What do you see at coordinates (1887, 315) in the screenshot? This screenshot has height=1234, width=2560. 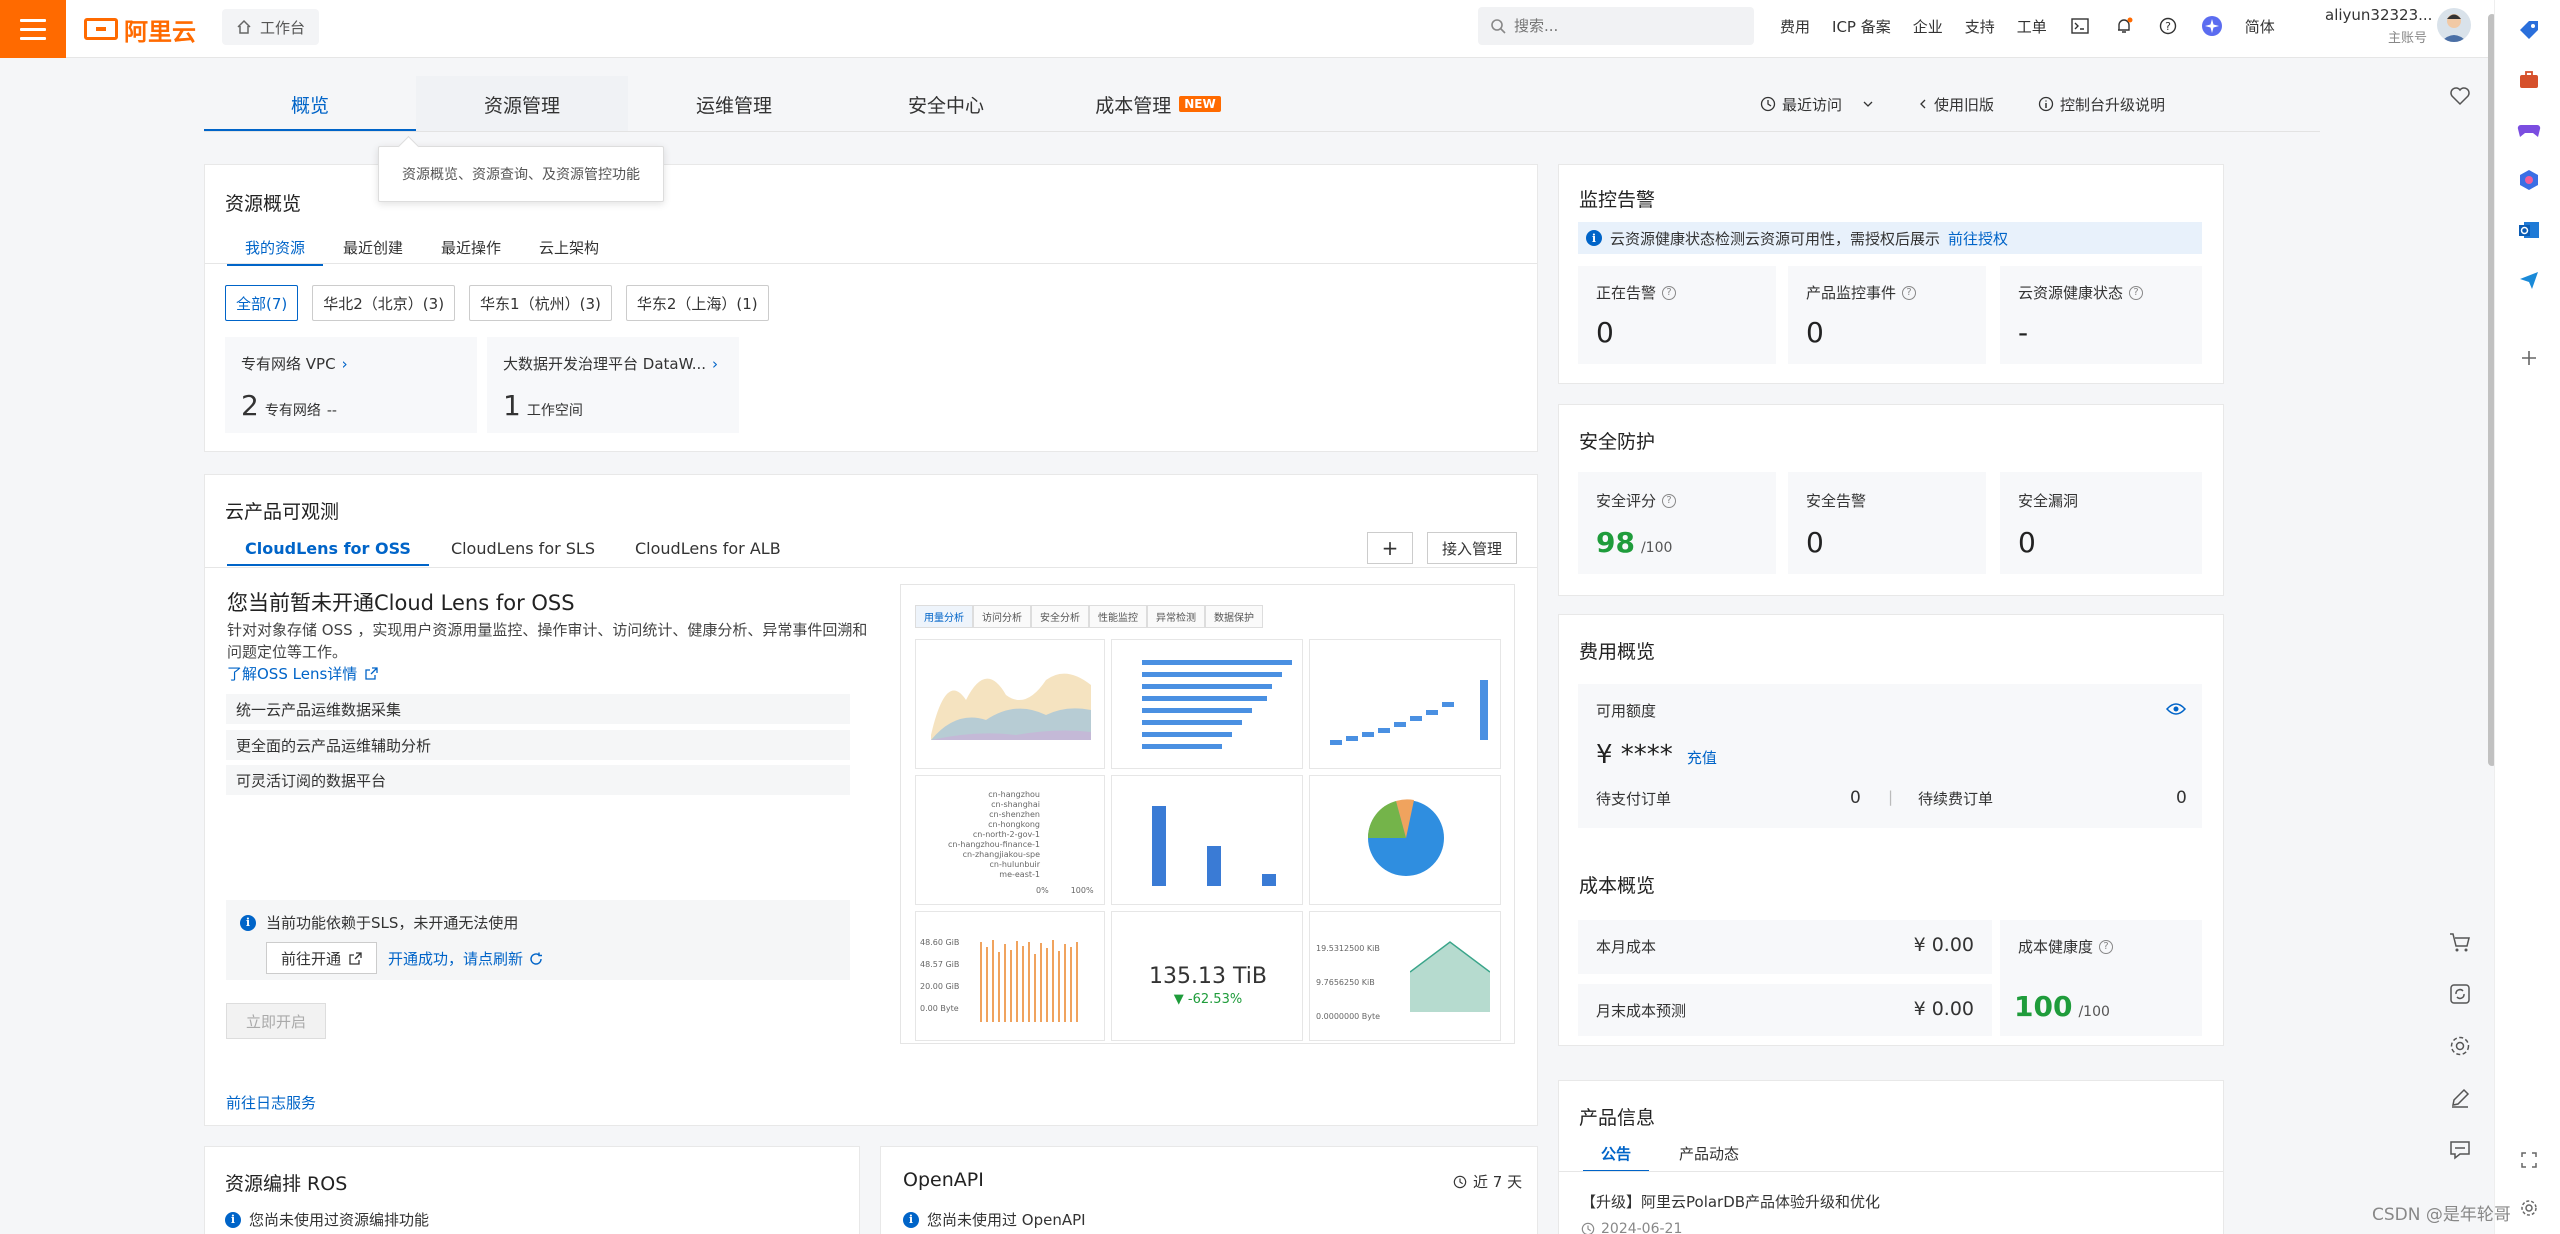 I see `stat-monitor-events: 产品监控事件? 0` at bounding box center [1887, 315].